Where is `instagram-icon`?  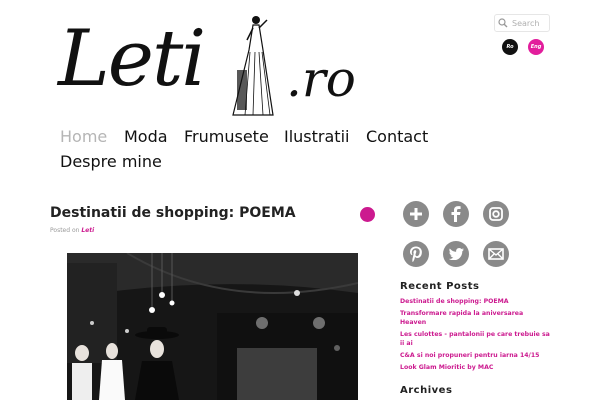
instagram-icon is located at coordinates (496, 214).